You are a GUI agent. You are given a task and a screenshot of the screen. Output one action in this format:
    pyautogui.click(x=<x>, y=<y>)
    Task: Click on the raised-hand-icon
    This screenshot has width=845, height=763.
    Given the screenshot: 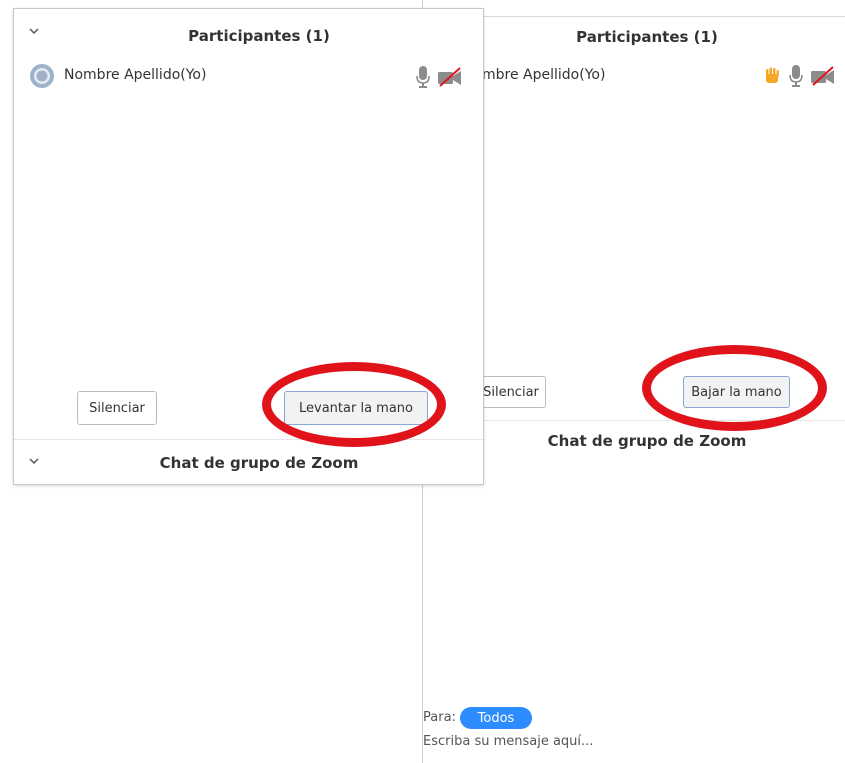 What is the action you would take?
    pyautogui.click(x=772, y=75)
    